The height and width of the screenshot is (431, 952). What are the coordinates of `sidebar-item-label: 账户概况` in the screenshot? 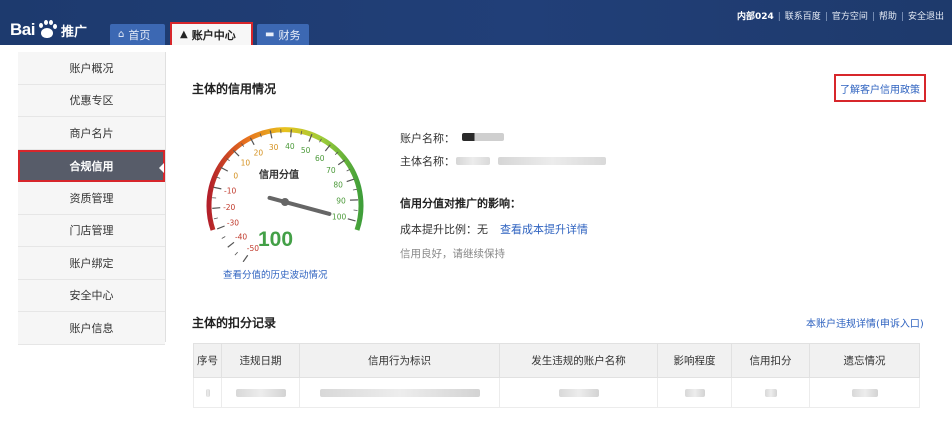 It's located at (91, 68).